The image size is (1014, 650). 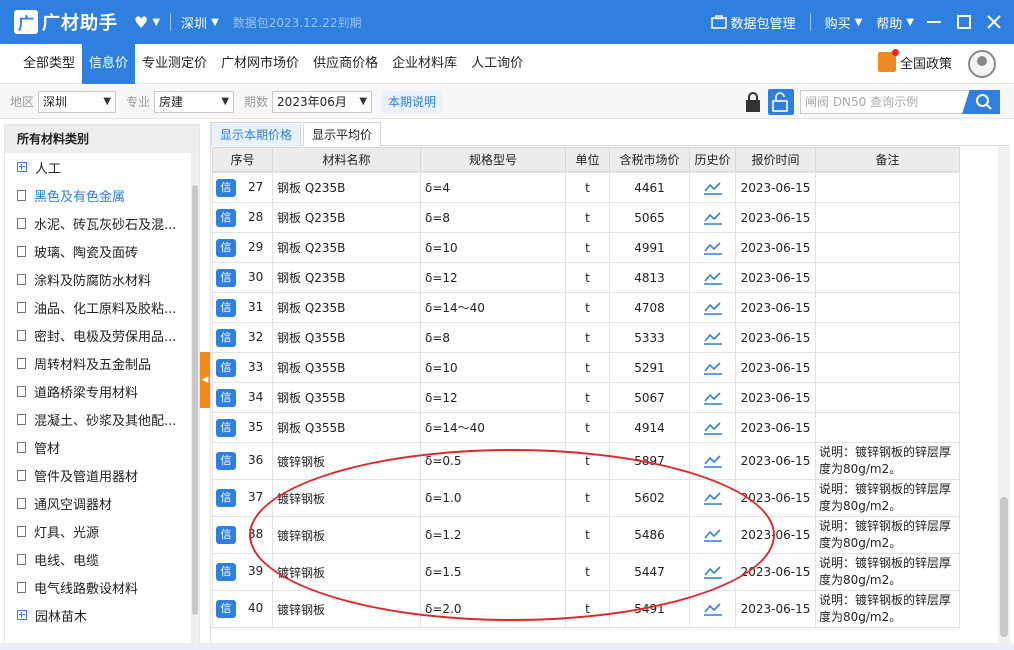 I want to click on national-policy-button: 全国政策, so click(x=914, y=60).